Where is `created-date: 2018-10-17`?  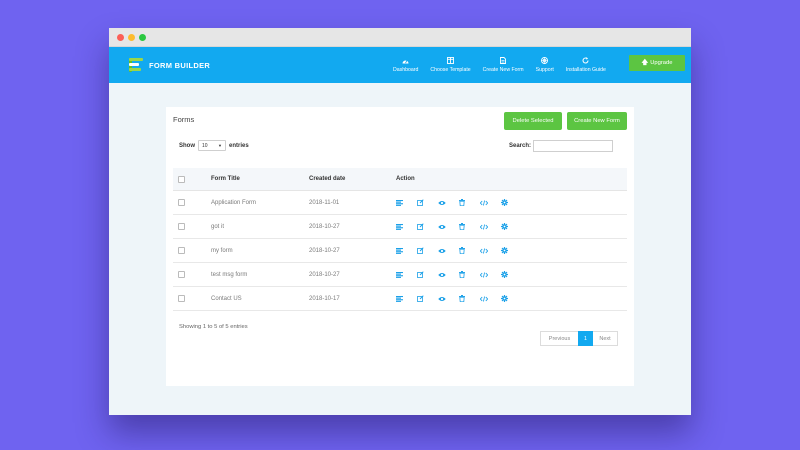
created-date: 2018-10-17 is located at coordinates (324, 298).